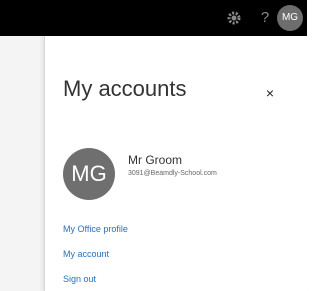  Describe the element at coordinates (155, 160) in the screenshot. I see `user-name: Mr Groom` at that location.